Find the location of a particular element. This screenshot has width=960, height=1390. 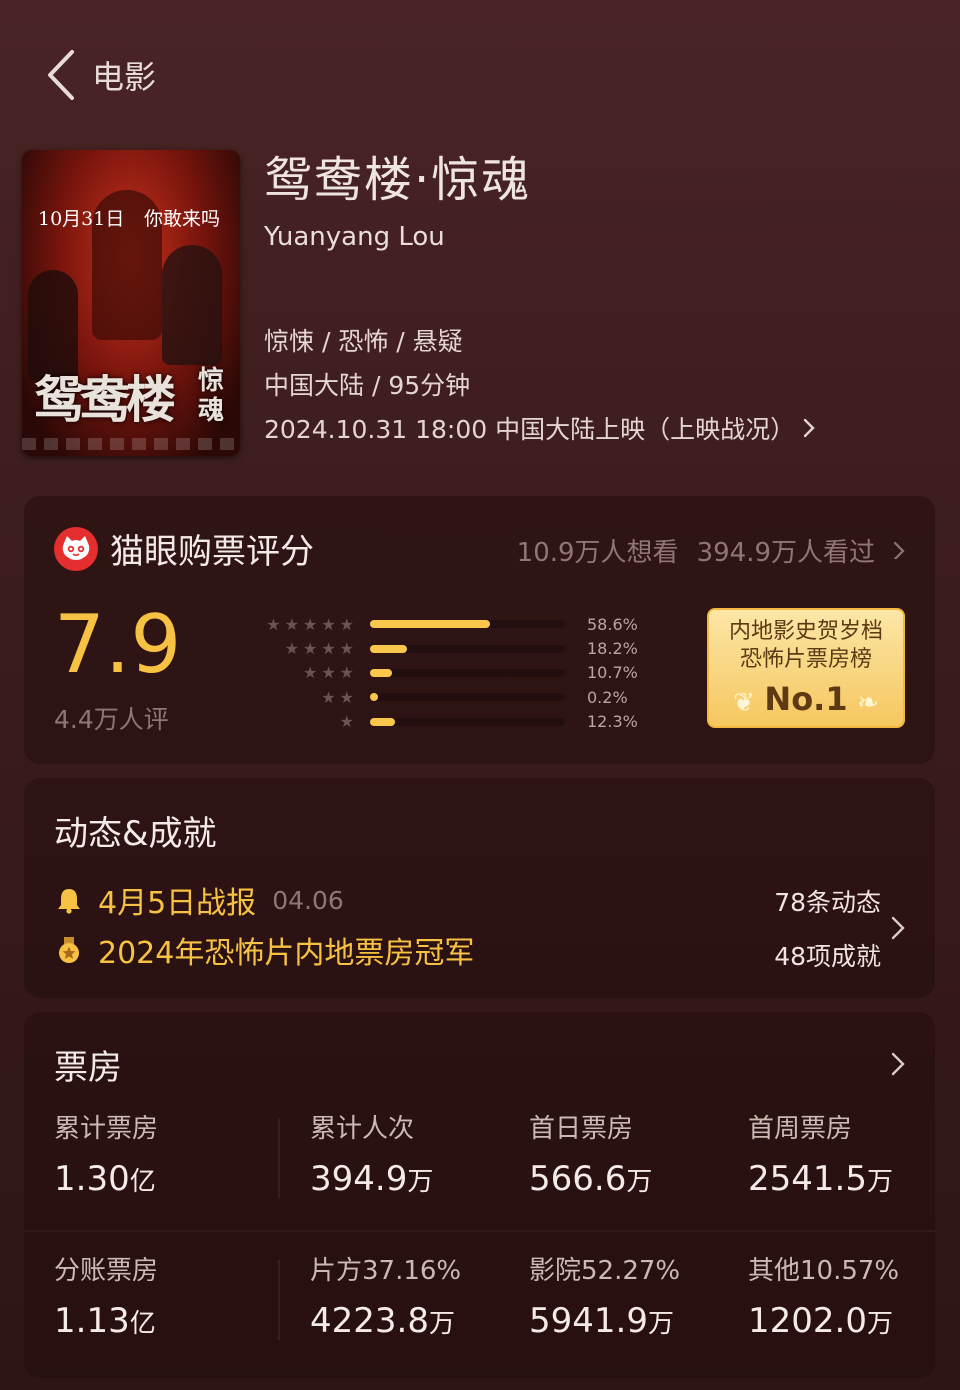

maoyan-cat-icon is located at coordinates (76, 548).